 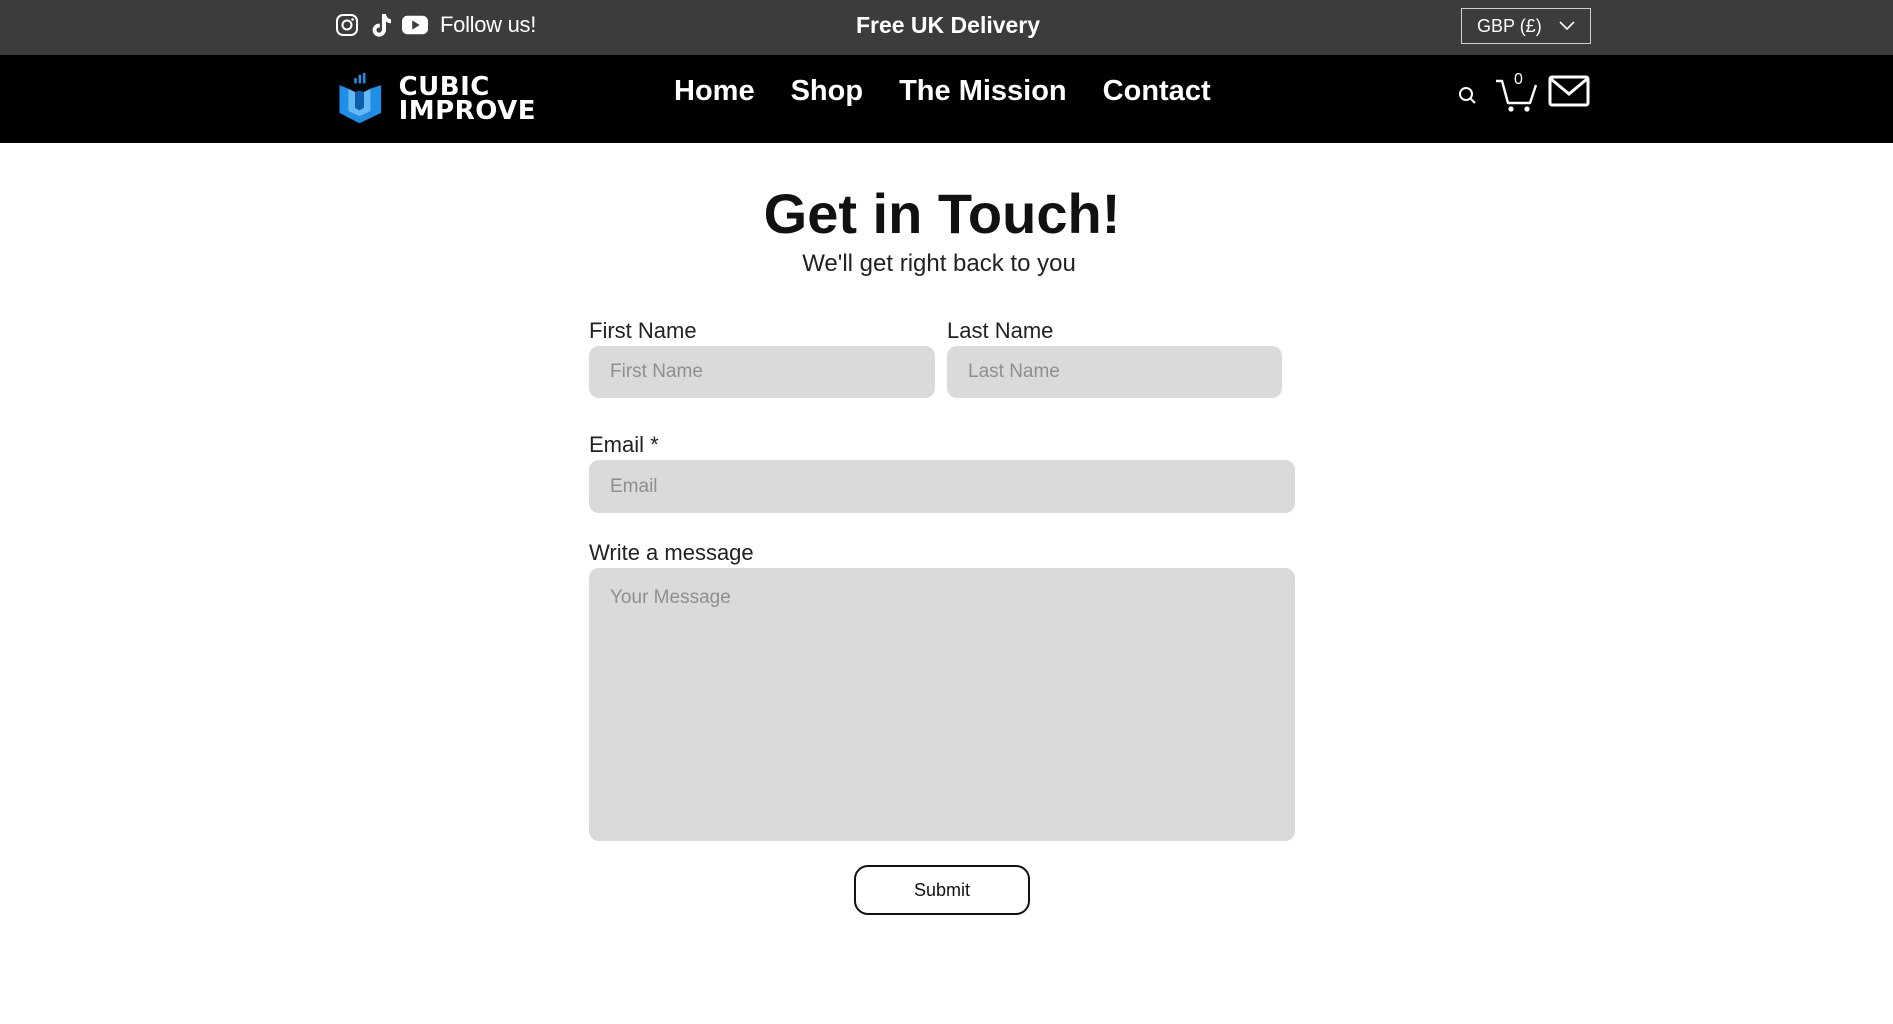 I want to click on first-name-input, so click(x=762, y=372).